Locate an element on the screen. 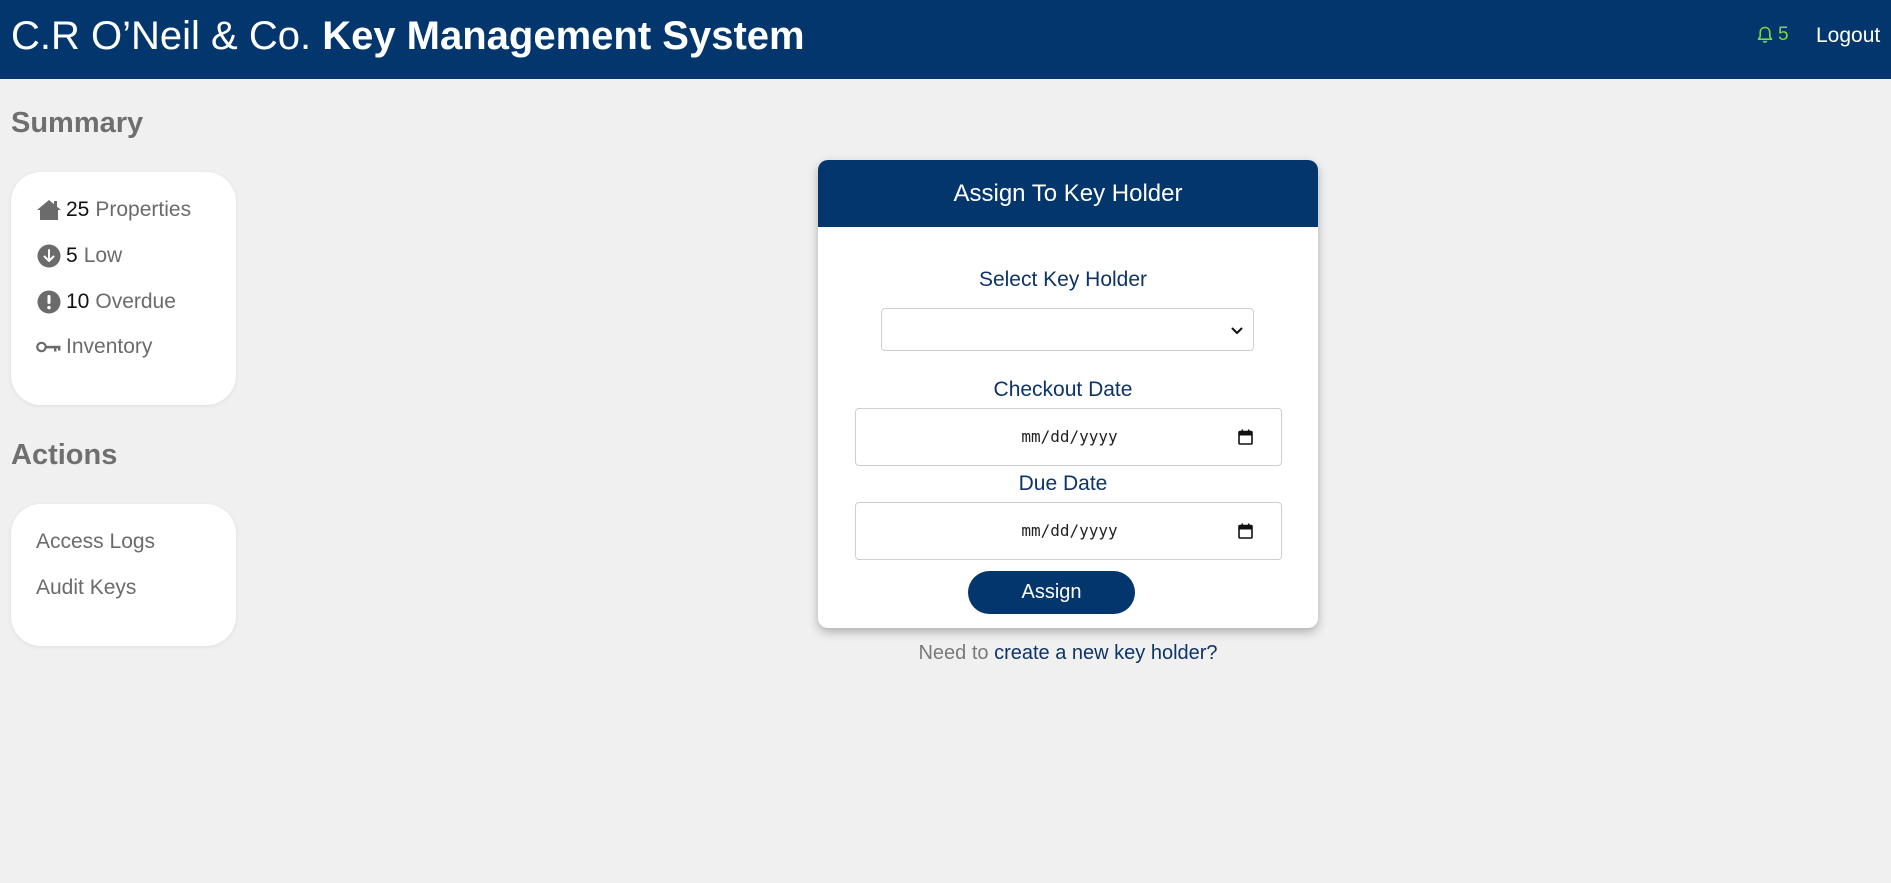 The height and width of the screenshot is (883, 1891). logout-link: Logout is located at coordinates (1848, 36).